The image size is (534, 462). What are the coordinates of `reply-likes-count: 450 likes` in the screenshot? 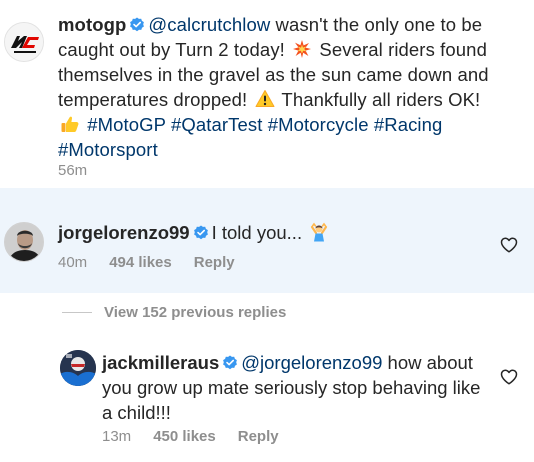 It's located at (184, 436).